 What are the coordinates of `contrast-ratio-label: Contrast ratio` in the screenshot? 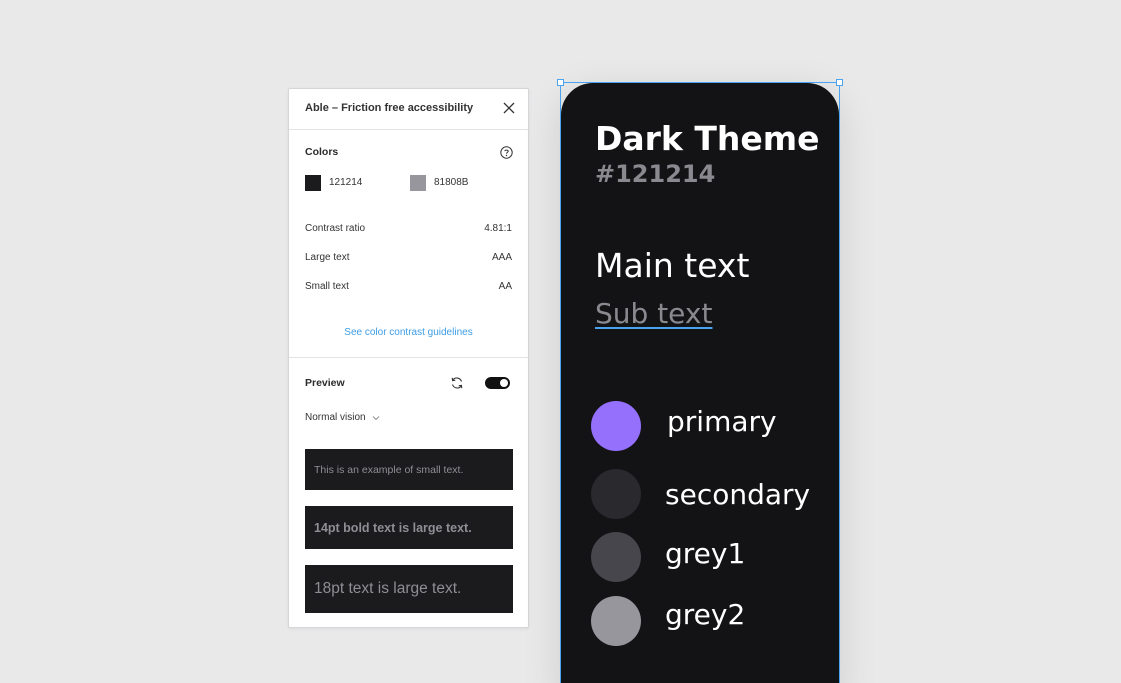 It's located at (335, 228).